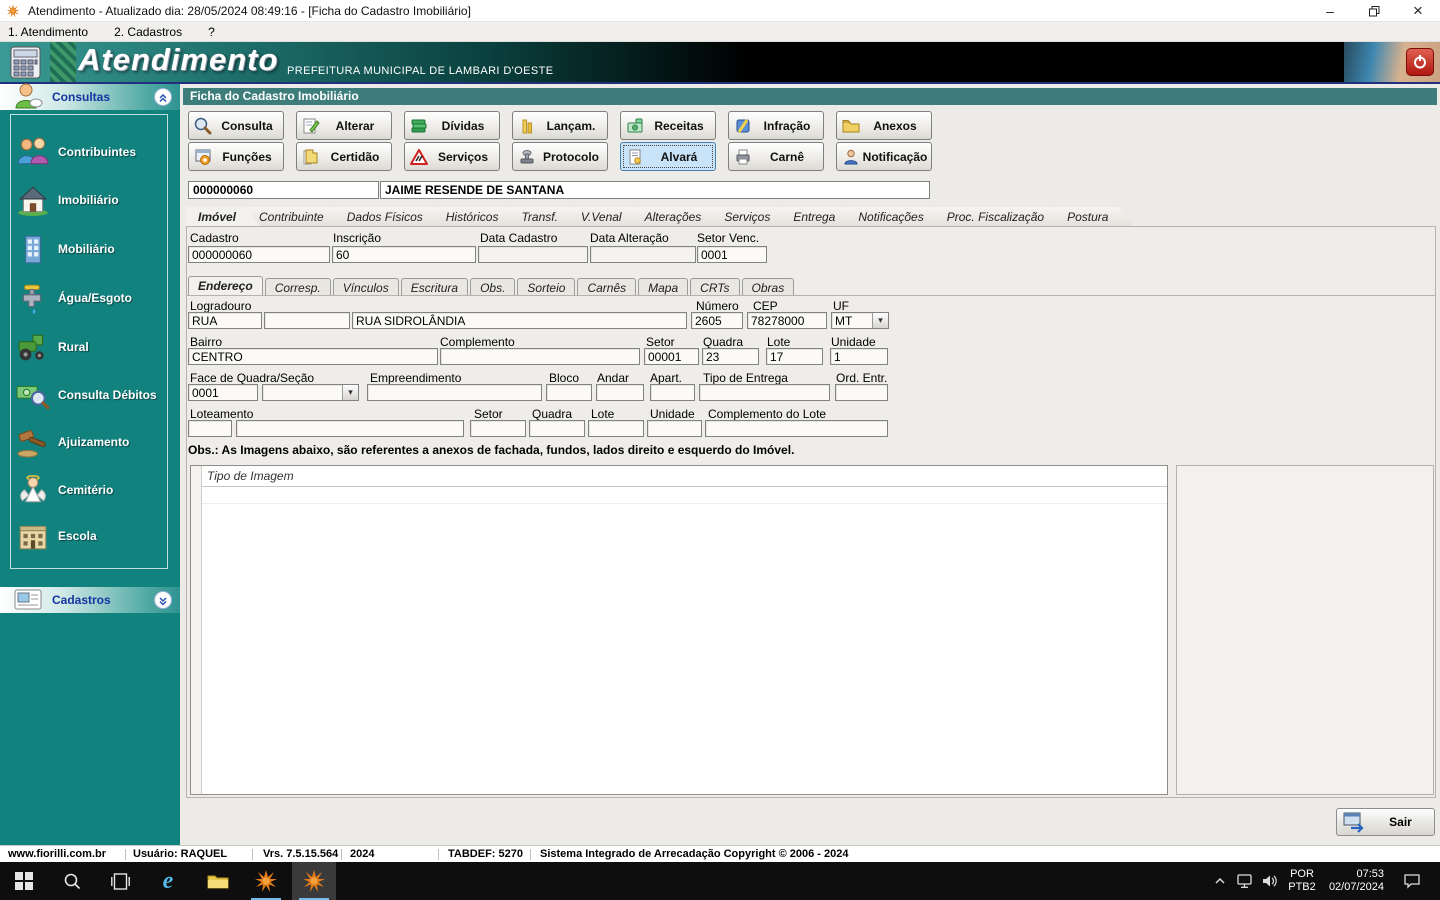  I want to click on collapse-consultas-button, so click(163, 97).